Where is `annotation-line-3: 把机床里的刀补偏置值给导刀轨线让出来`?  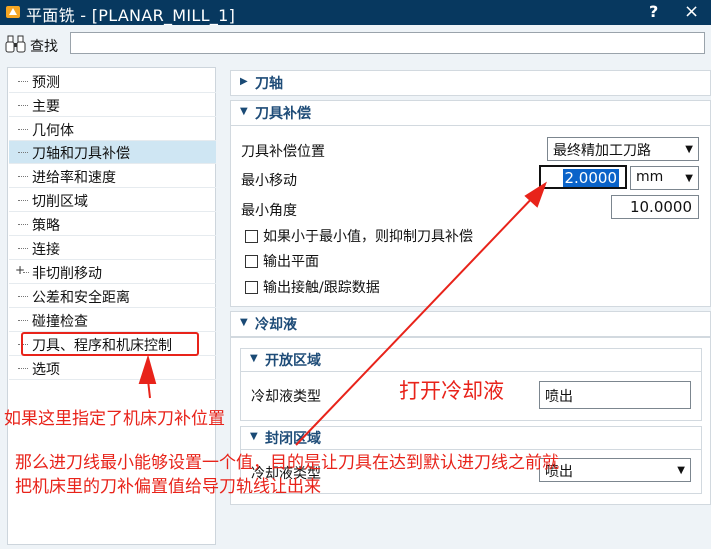
annotation-line-3: 把机床里的刀补偏置值给导刀轨线让出来 is located at coordinates (168, 487).